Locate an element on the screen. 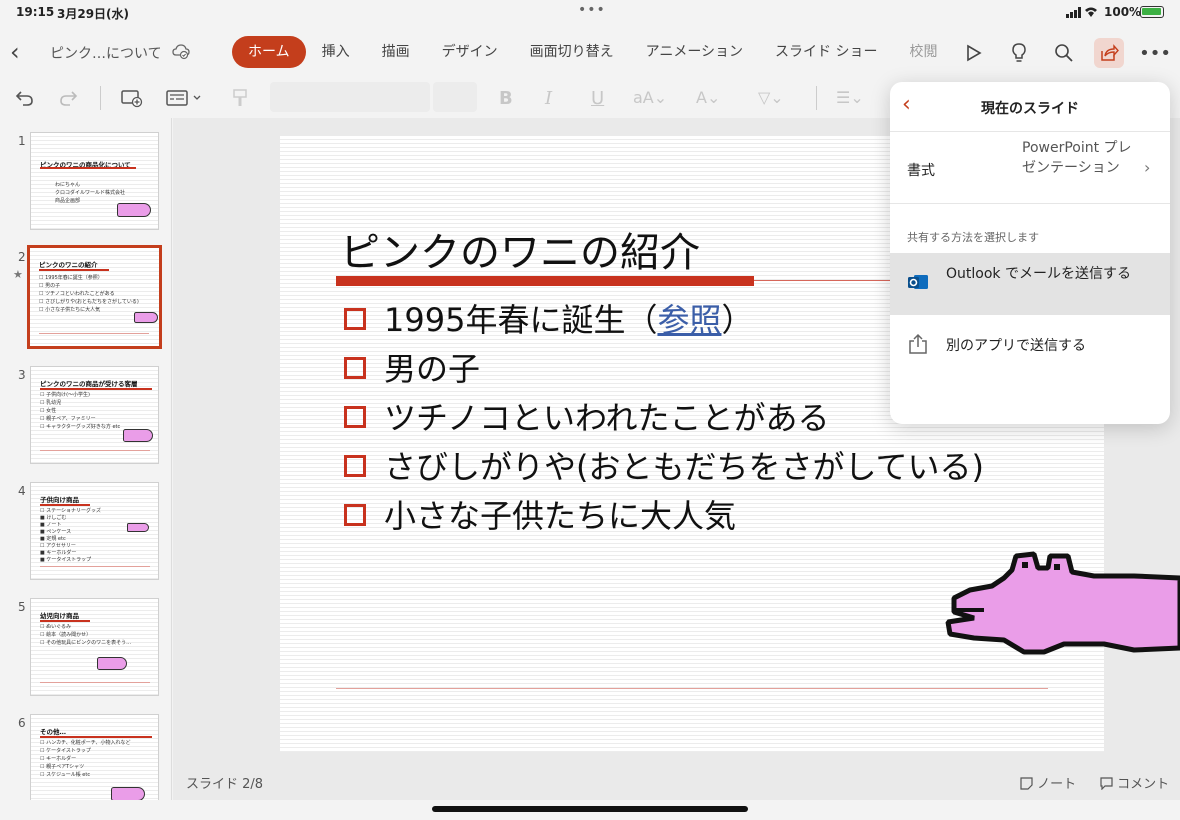 This screenshot has height=820, width=1180. tab-draw: 描画 is located at coordinates (396, 52).